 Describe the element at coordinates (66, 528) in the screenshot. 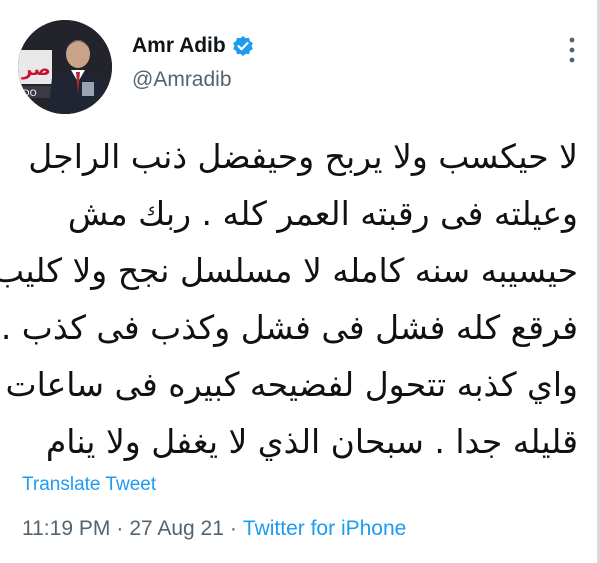

I see `tweet-time: 11:19 PM` at that location.